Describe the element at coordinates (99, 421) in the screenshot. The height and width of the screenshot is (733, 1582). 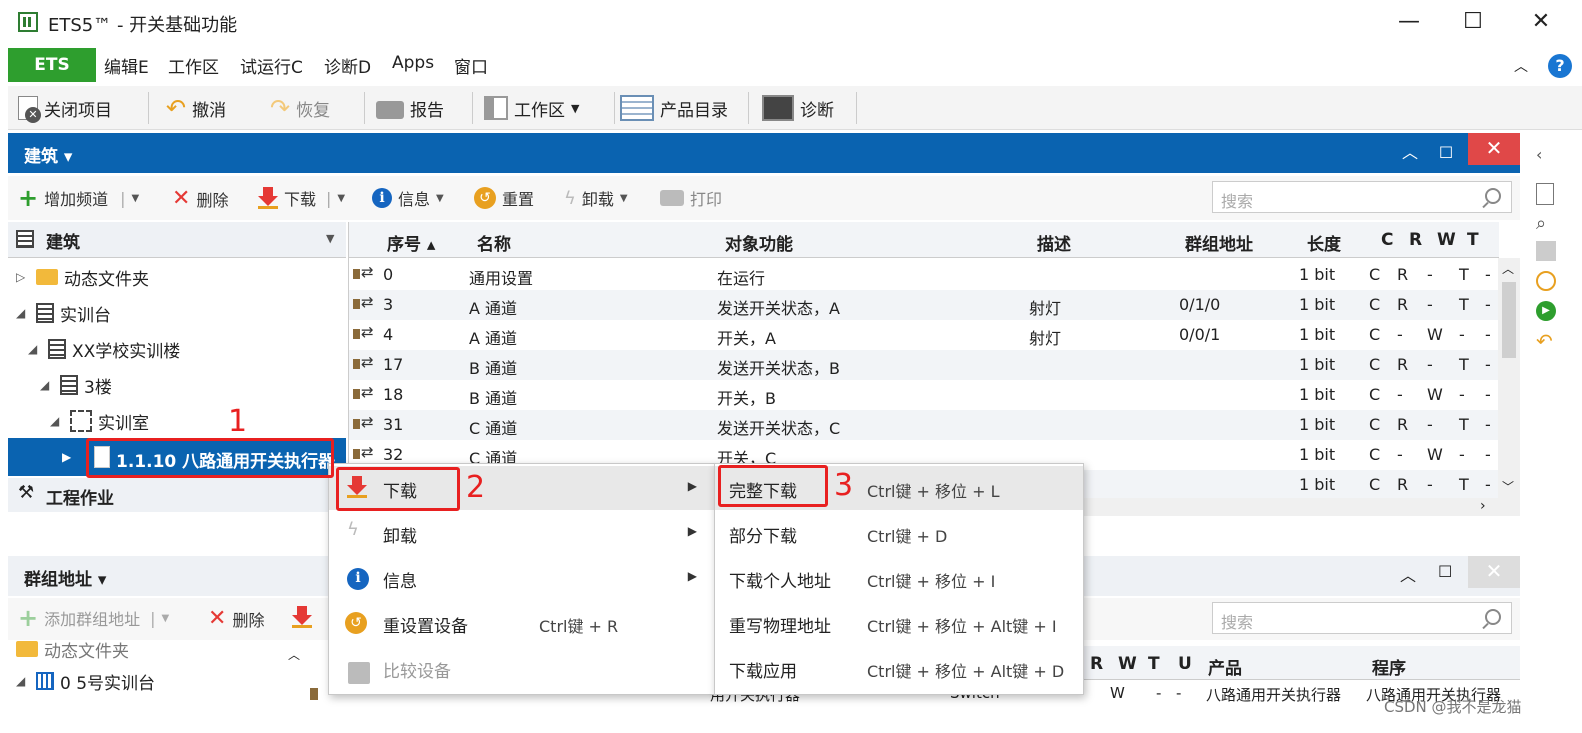
I see `tree-node-training-room: ◢ 实训室` at that location.